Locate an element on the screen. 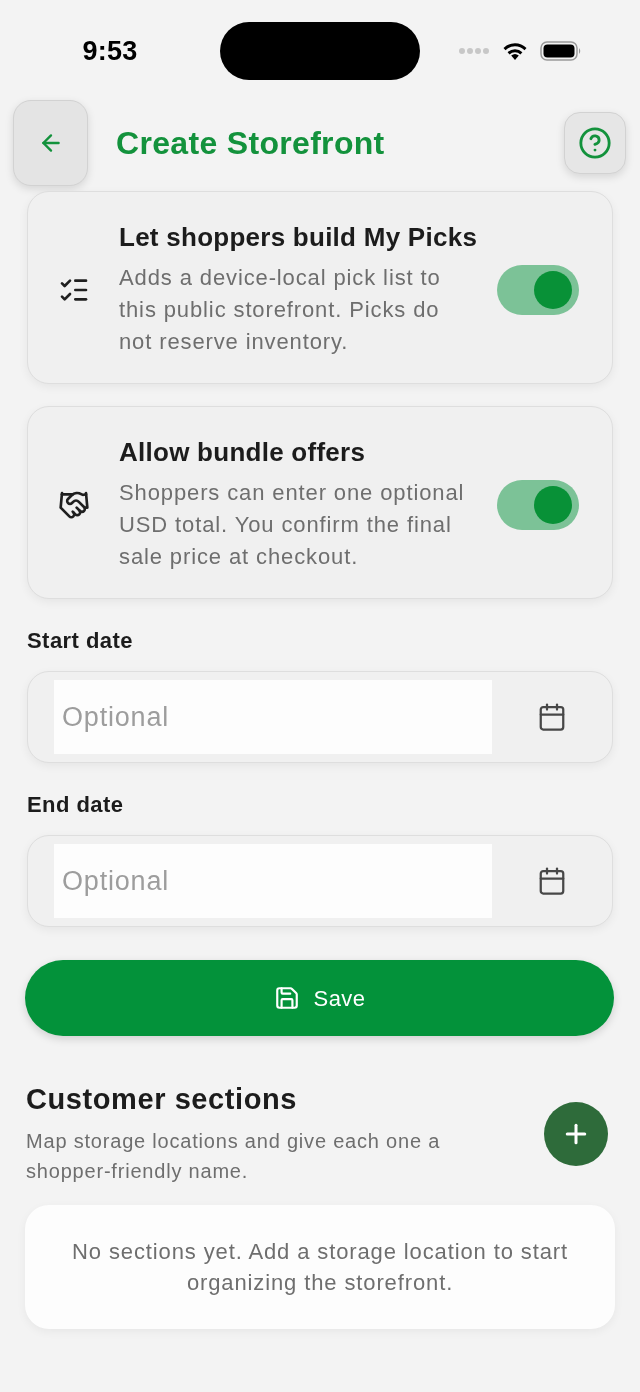  setting-title: Let shoppers build My Picks is located at coordinates (299, 237).